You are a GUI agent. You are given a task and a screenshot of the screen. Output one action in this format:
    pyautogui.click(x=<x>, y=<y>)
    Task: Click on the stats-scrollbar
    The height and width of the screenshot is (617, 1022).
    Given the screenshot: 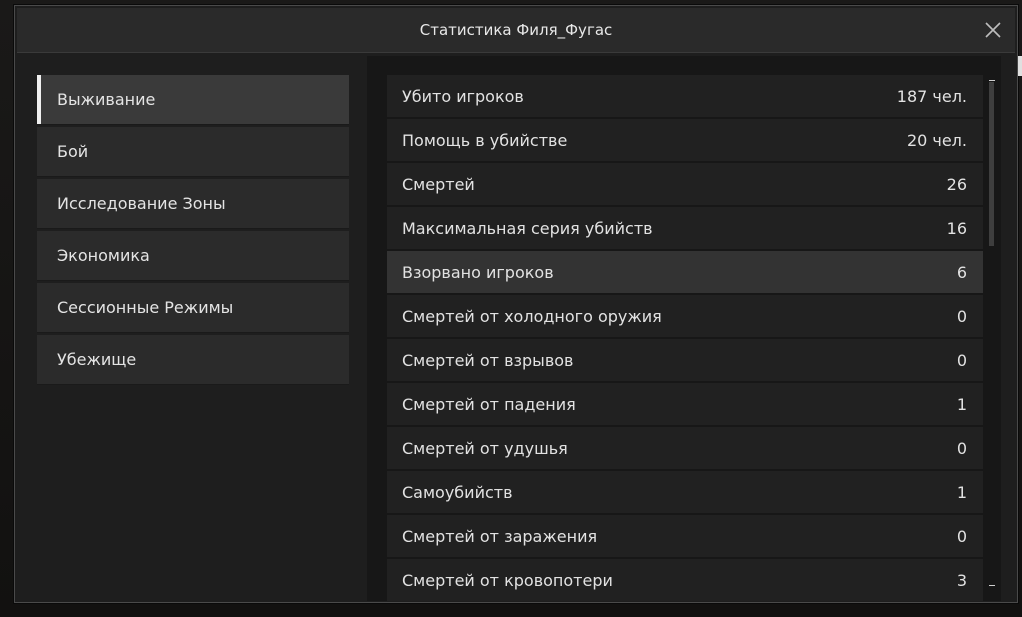 What is the action you would take?
    pyautogui.click(x=992, y=333)
    